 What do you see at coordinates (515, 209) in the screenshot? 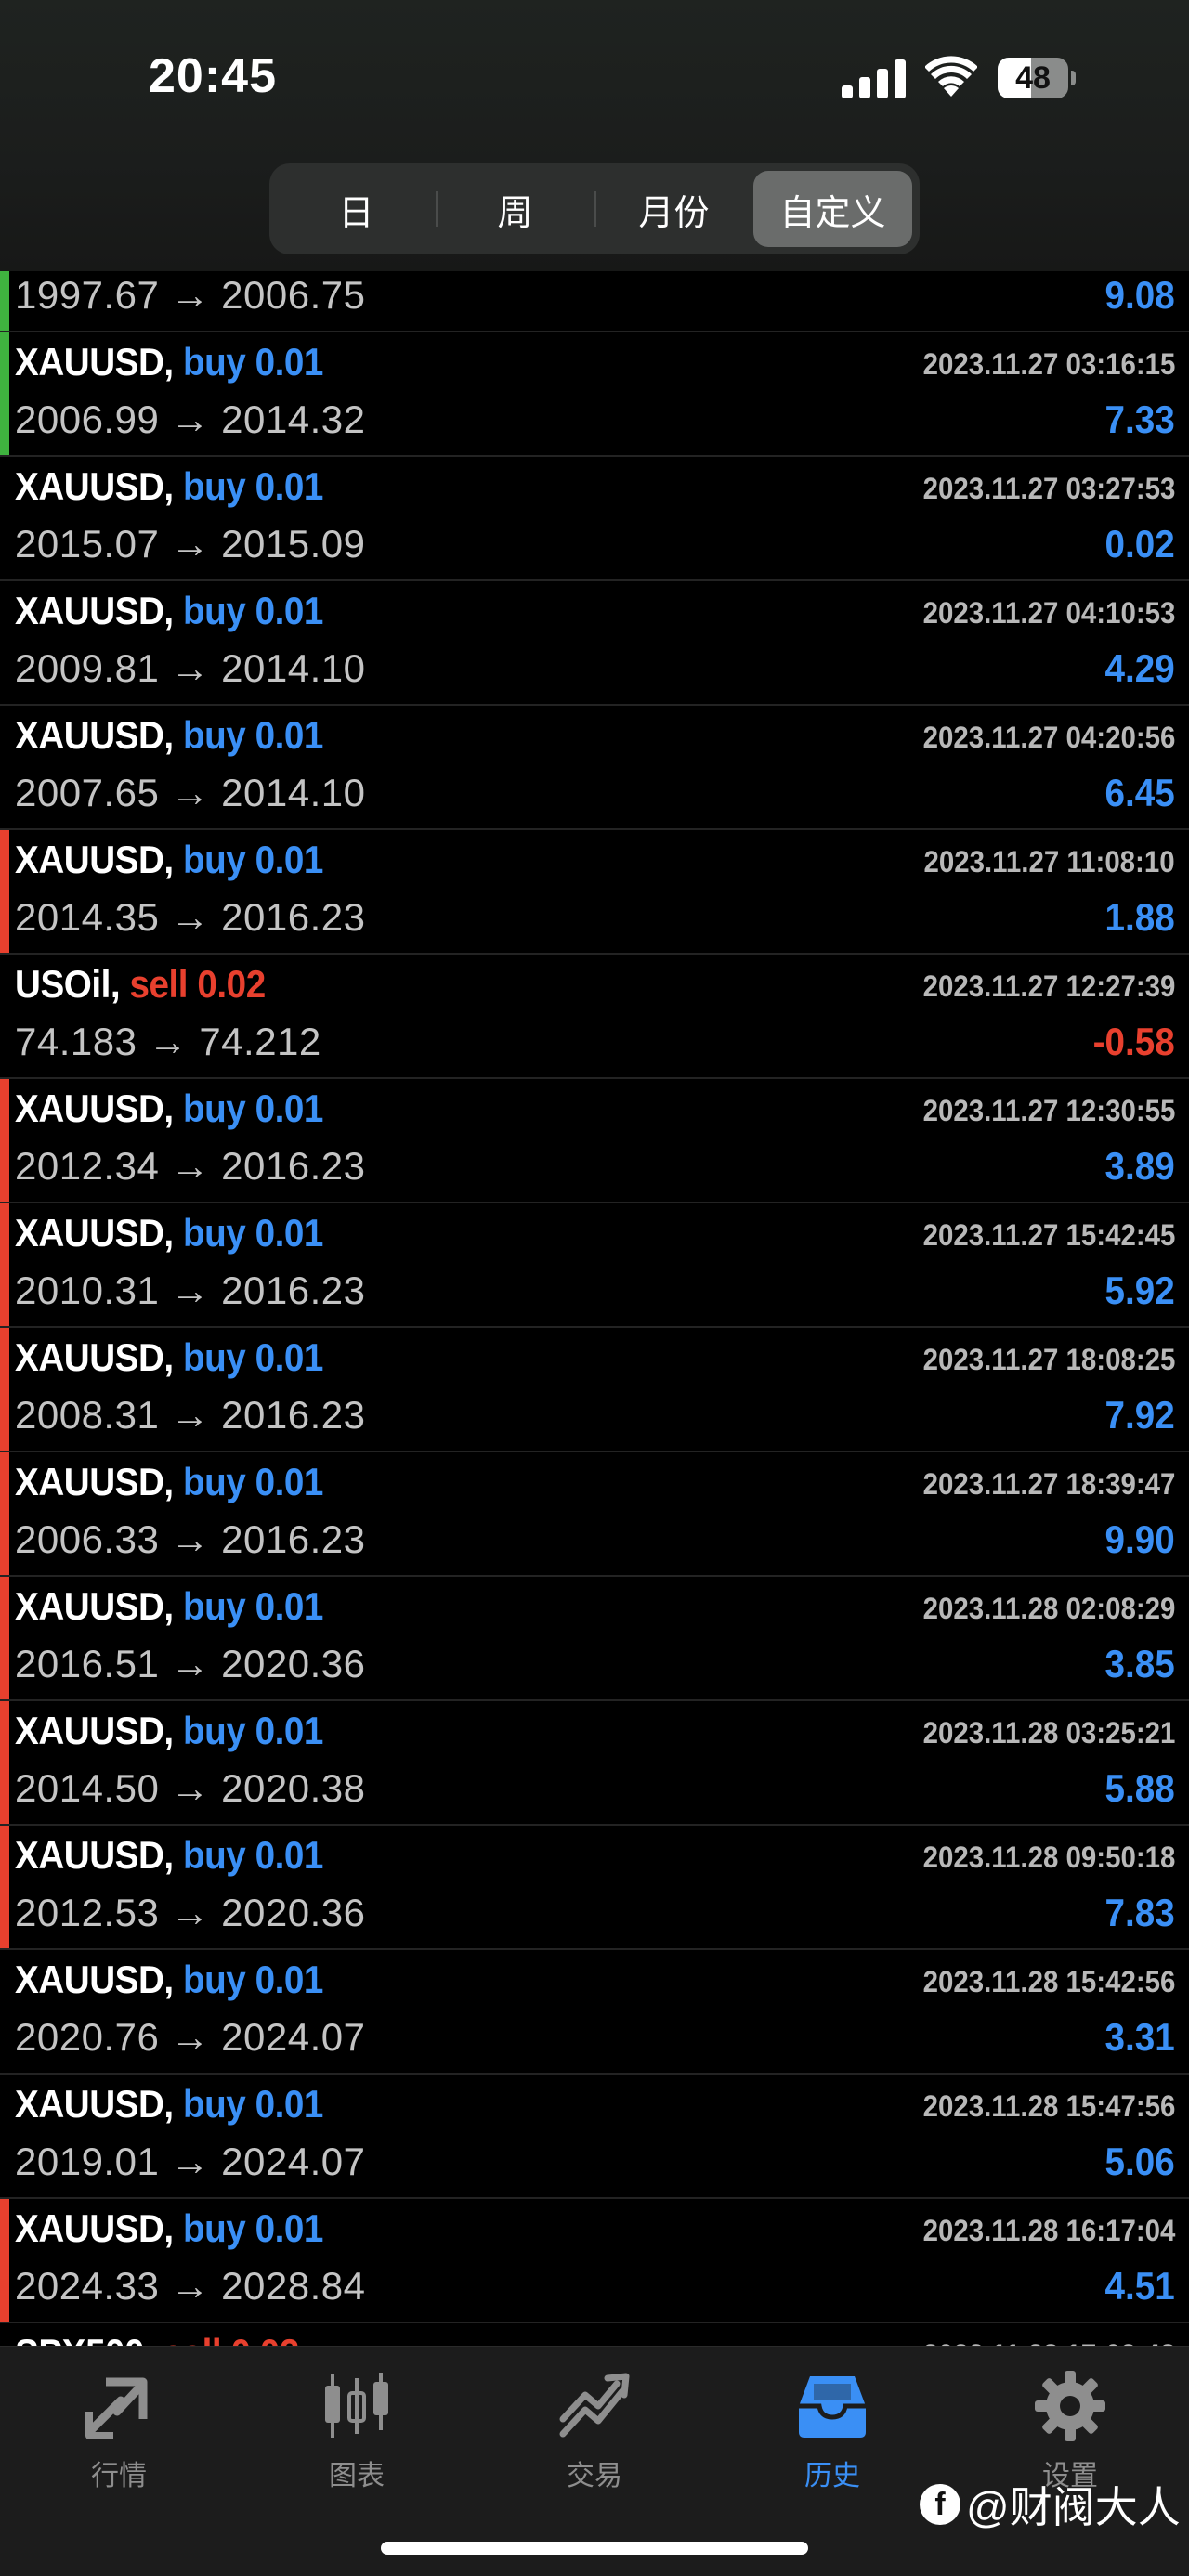
I see `segment-1: 周` at bounding box center [515, 209].